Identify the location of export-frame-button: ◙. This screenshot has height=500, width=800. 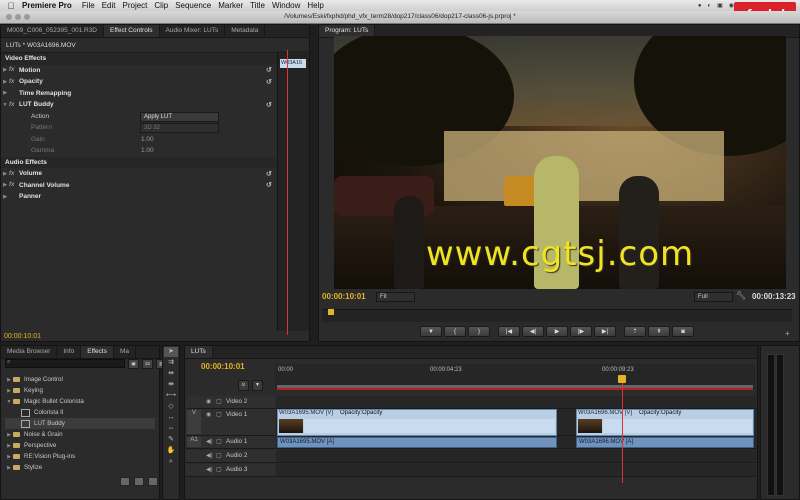
(683, 331).